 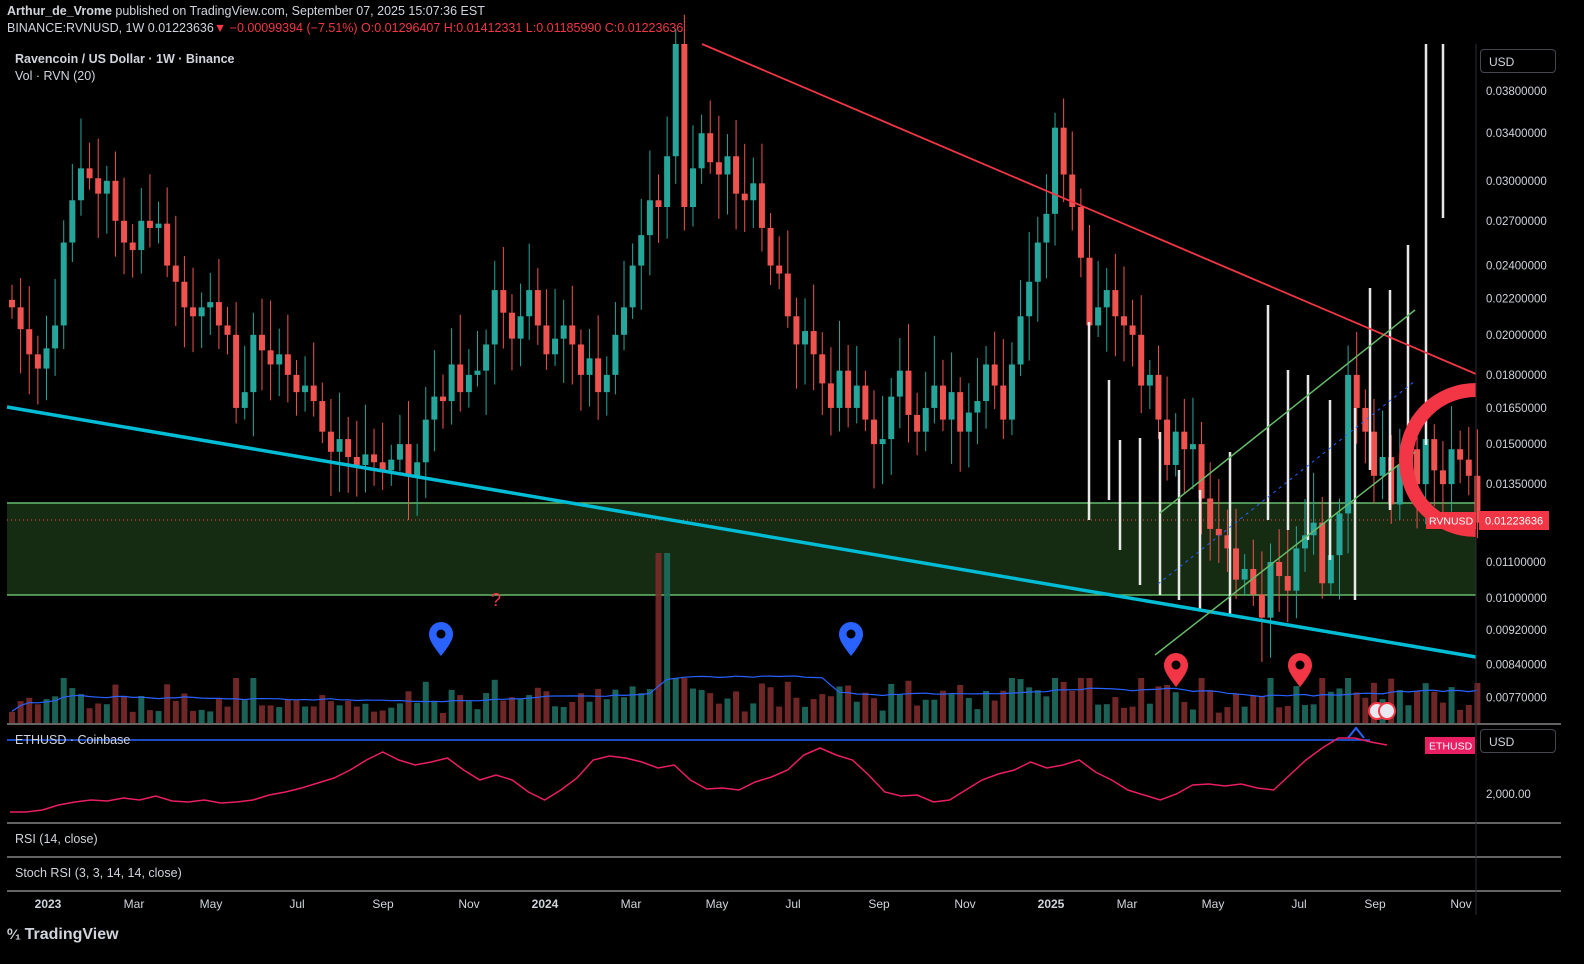 What do you see at coordinates (1518, 61) in the screenshot?
I see `currency-unit-button: USD` at bounding box center [1518, 61].